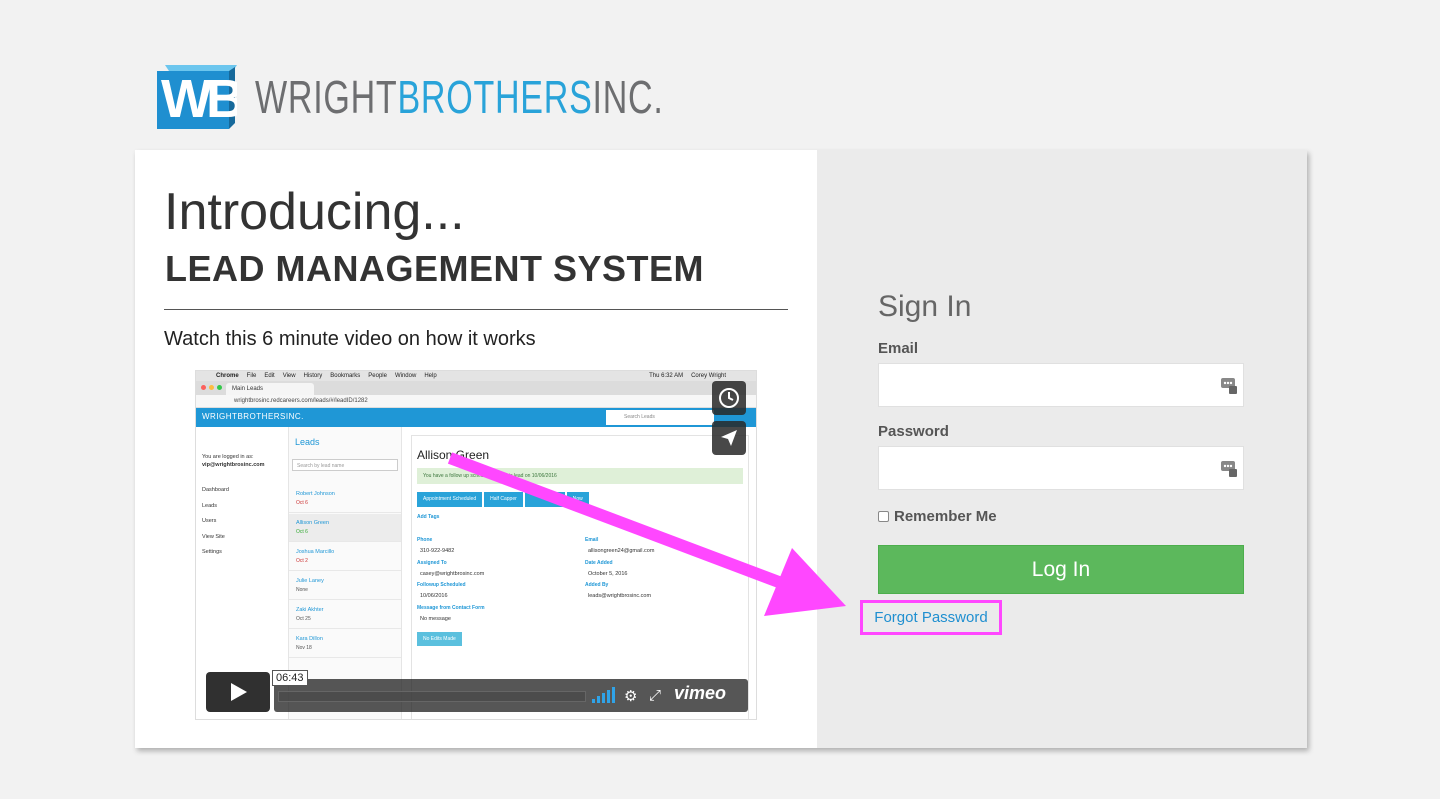  Describe the element at coordinates (377, 376) in the screenshot. I see `mac-menu-item: People` at that location.